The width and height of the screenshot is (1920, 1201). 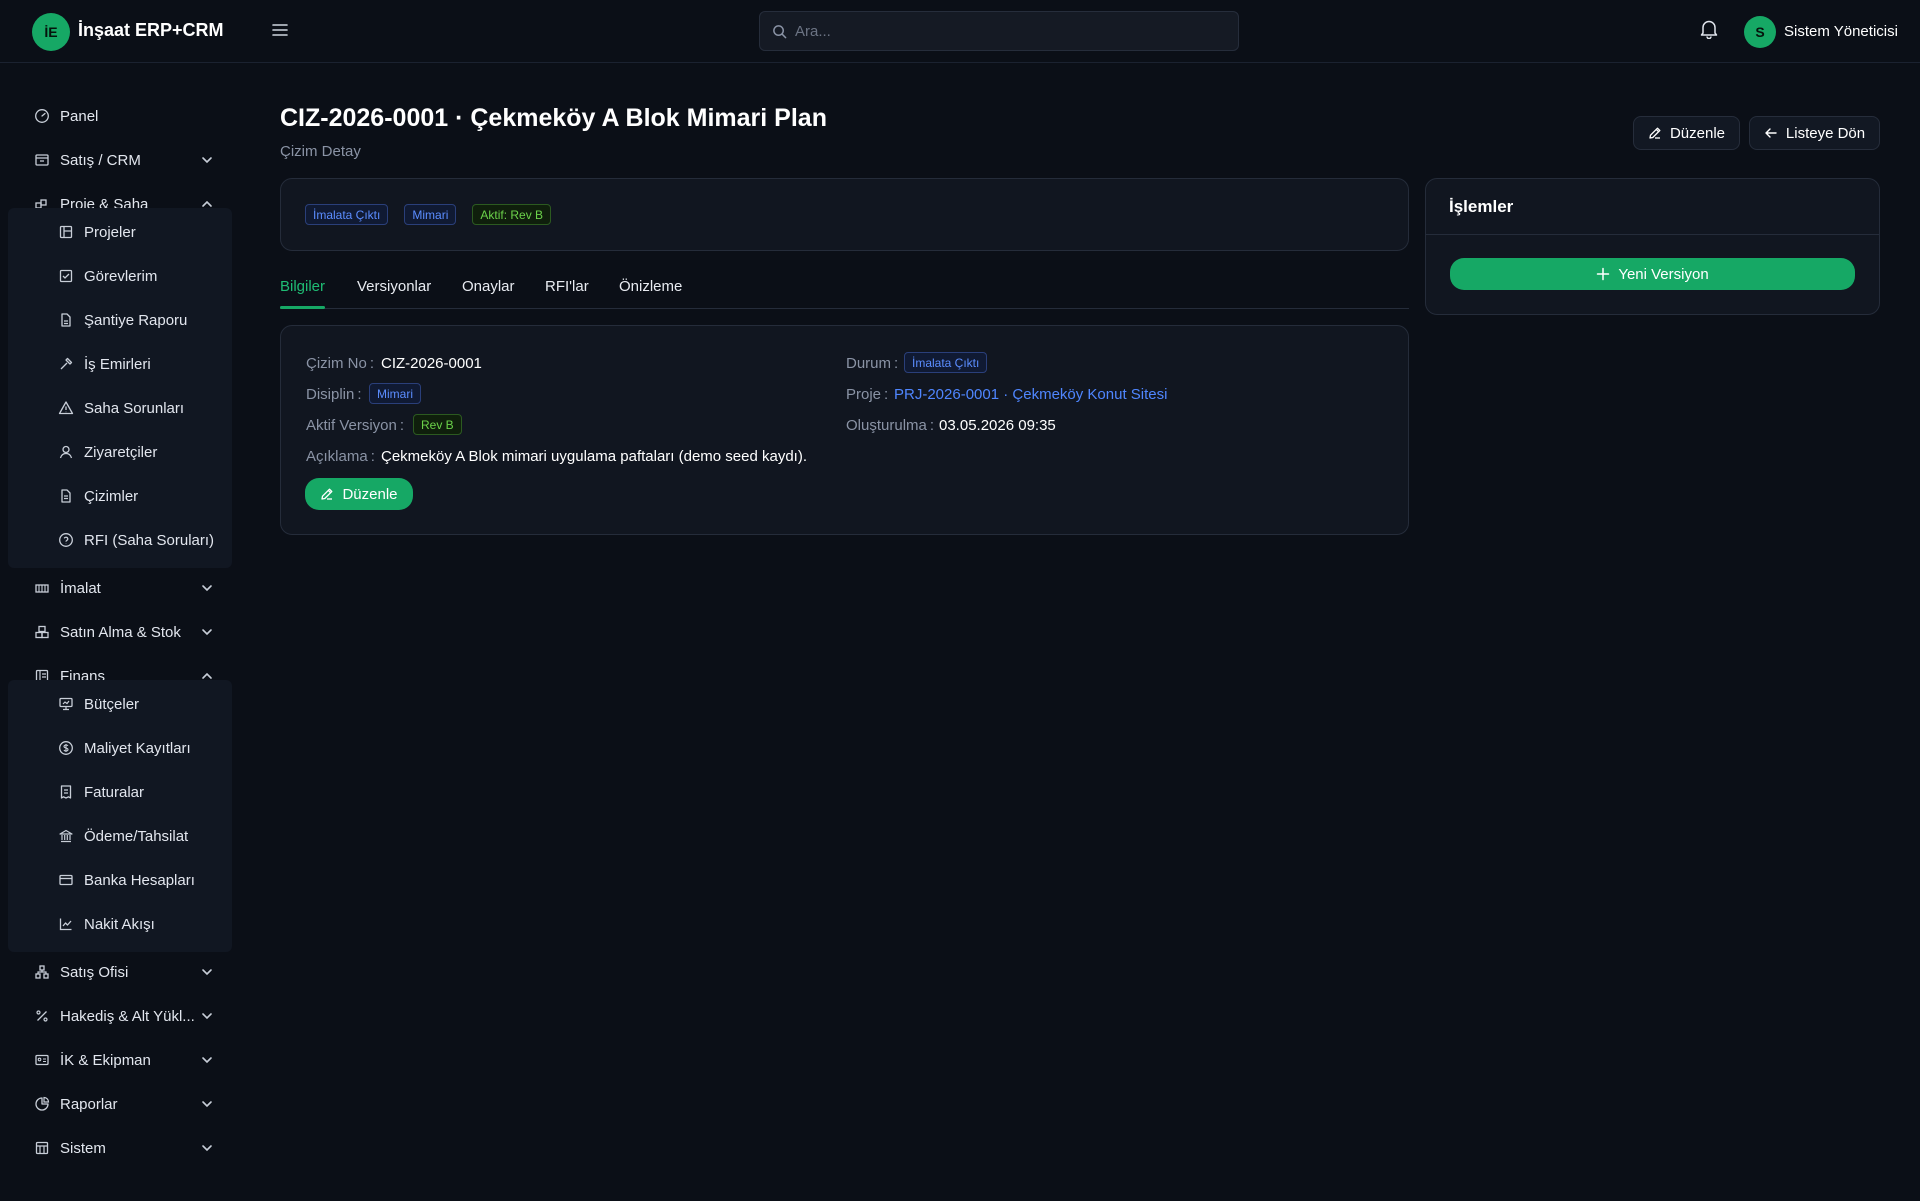 What do you see at coordinates (79, 116) in the screenshot?
I see `sidebar-item-label: Panel` at bounding box center [79, 116].